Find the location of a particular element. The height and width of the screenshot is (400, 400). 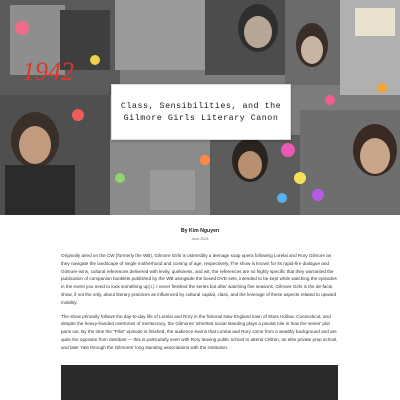

author-byline: By Kim Nguyen is located at coordinates (200, 231).